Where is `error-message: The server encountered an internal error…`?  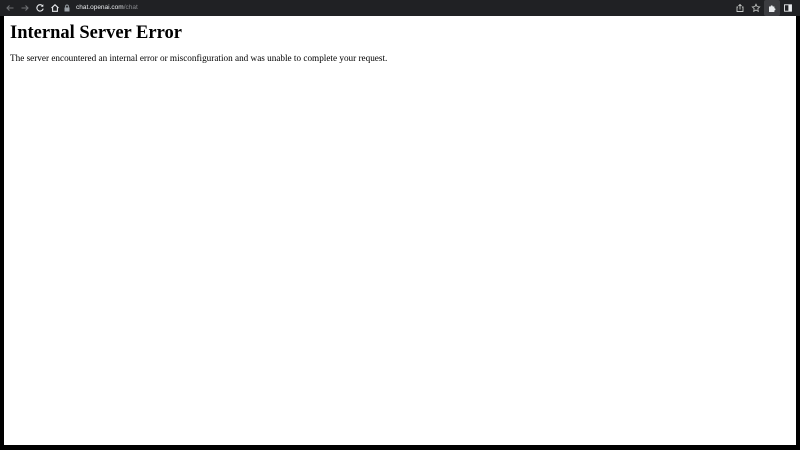 error-message: The server encountered an internal error… is located at coordinates (199, 58).